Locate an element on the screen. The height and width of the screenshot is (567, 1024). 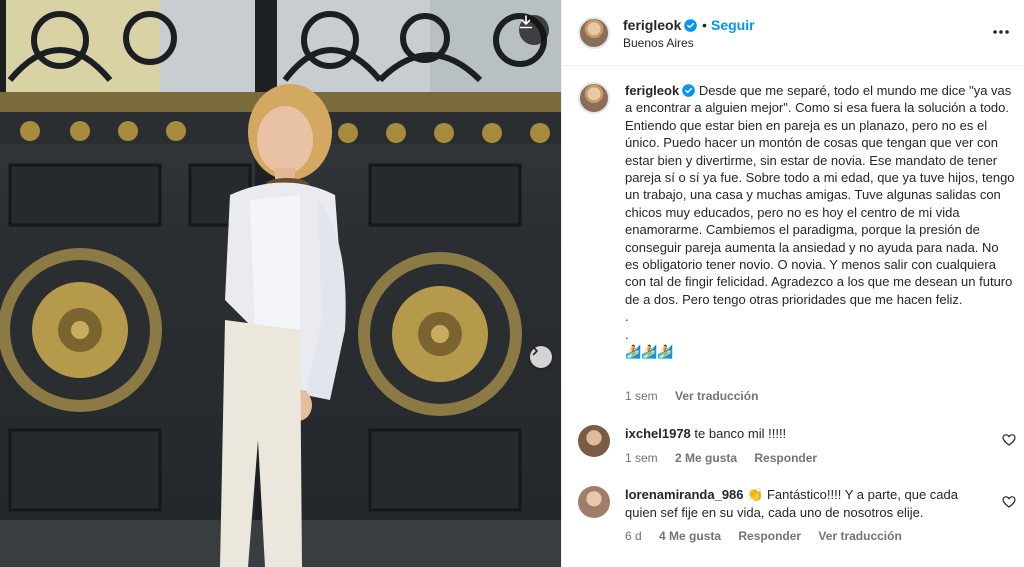
comment-meta: 6 d 4 Me gusta Responder Ver traducción is located at coordinates (770, 536).